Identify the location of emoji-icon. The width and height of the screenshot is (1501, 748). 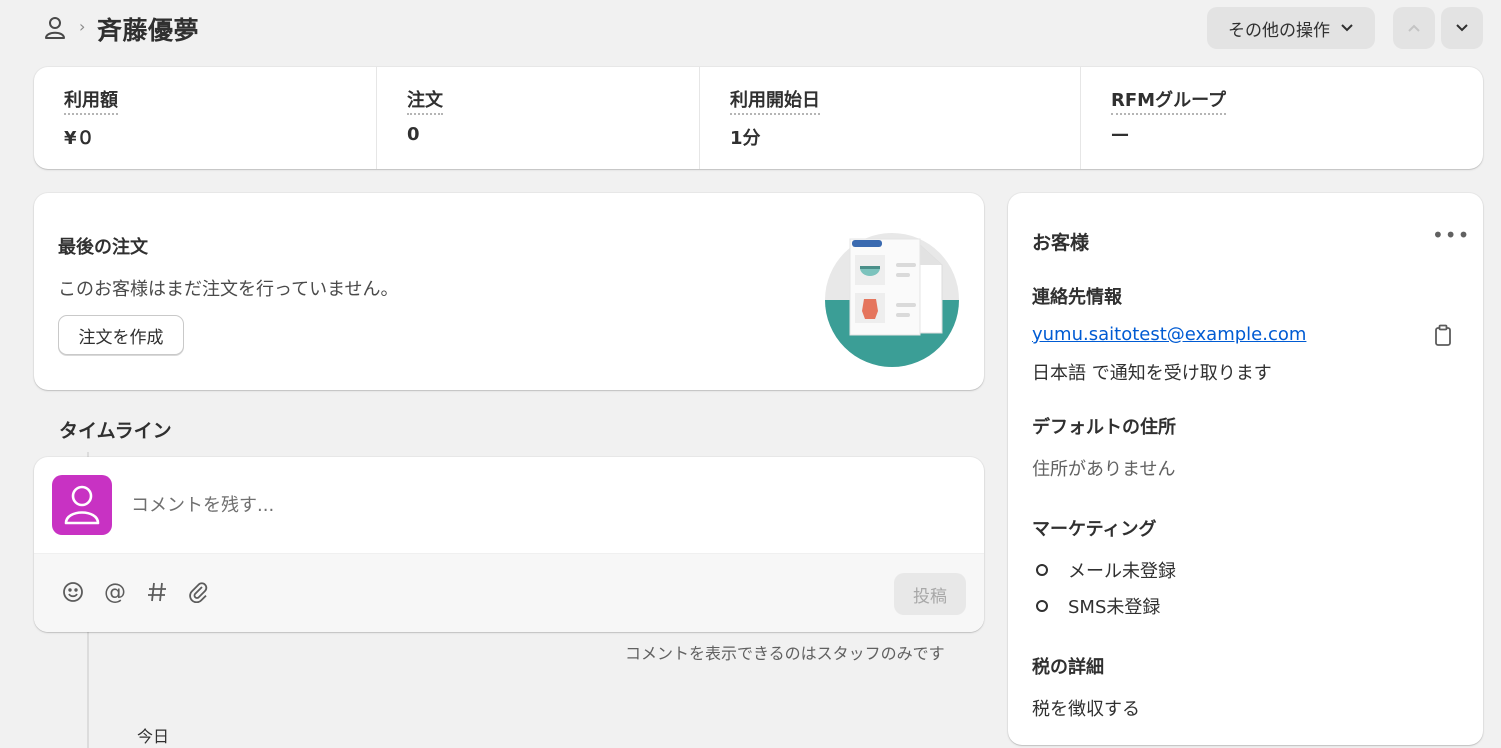
(73, 592).